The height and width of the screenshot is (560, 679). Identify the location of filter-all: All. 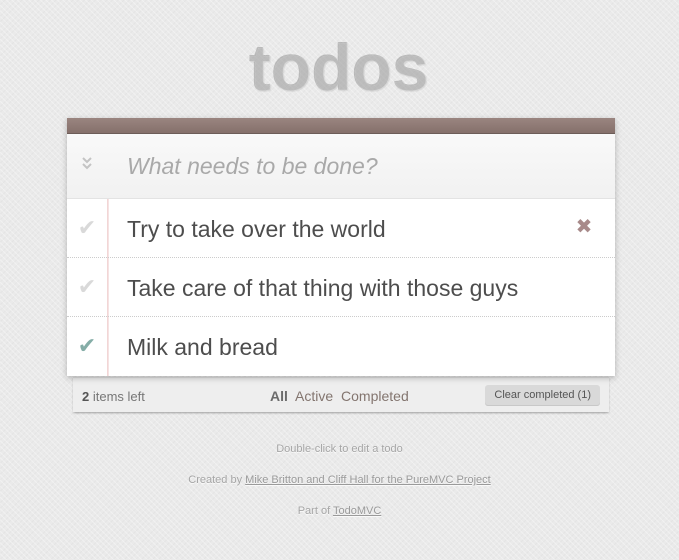
(279, 396).